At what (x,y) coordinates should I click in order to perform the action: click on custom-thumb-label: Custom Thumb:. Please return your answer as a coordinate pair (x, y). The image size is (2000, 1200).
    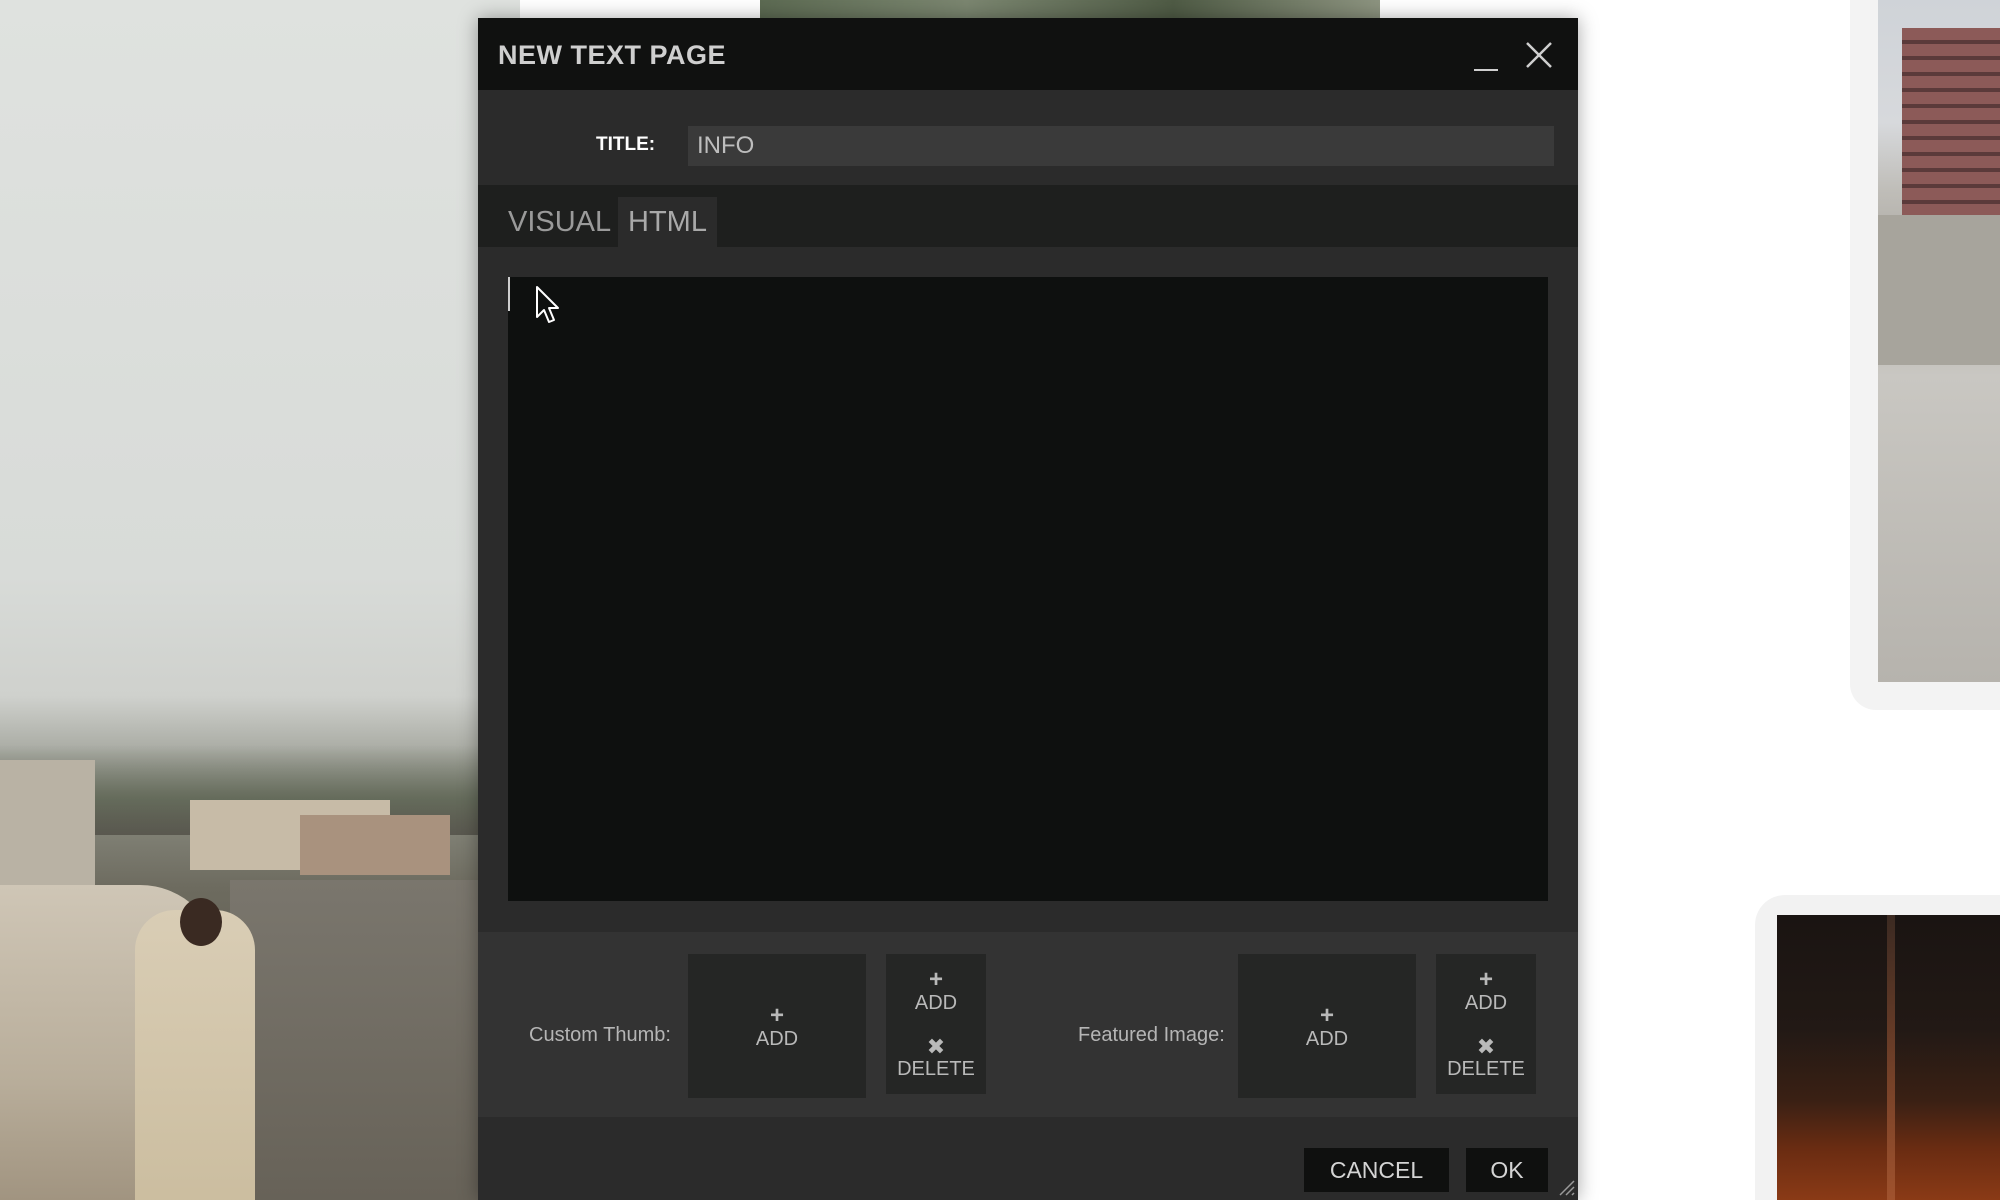
    Looking at the image, I should click on (600, 1035).